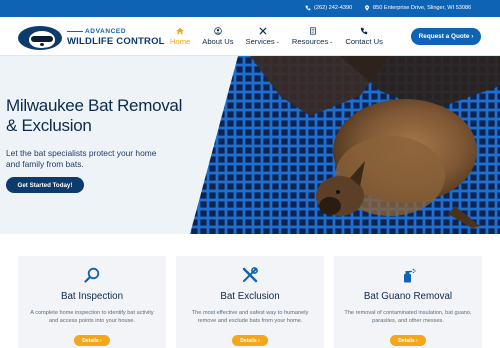 This screenshot has width=500, height=348. Describe the element at coordinates (250, 275) in the screenshot. I see `wrench-screwdriver-icon` at that location.